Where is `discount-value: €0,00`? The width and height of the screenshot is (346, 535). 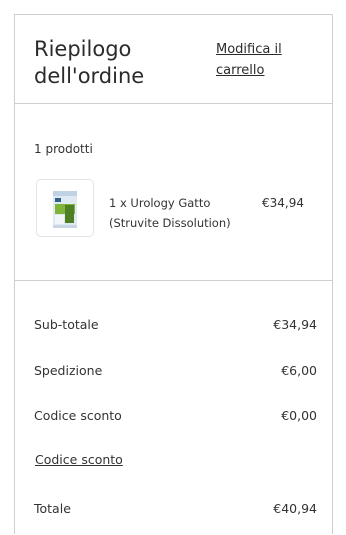 discount-value: €0,00 is located at coordinates (299, 415).